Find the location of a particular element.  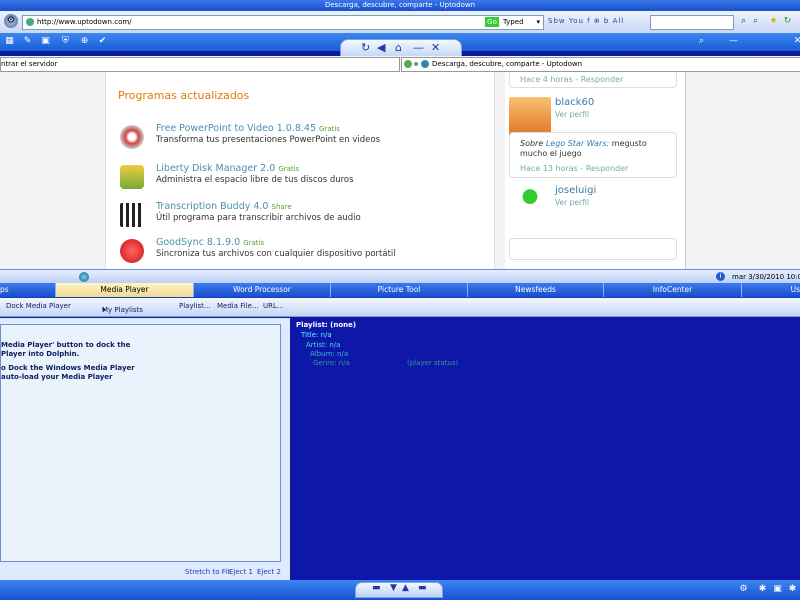

playlist-row: Playlist: (none) is located at coordinates (326, 325).